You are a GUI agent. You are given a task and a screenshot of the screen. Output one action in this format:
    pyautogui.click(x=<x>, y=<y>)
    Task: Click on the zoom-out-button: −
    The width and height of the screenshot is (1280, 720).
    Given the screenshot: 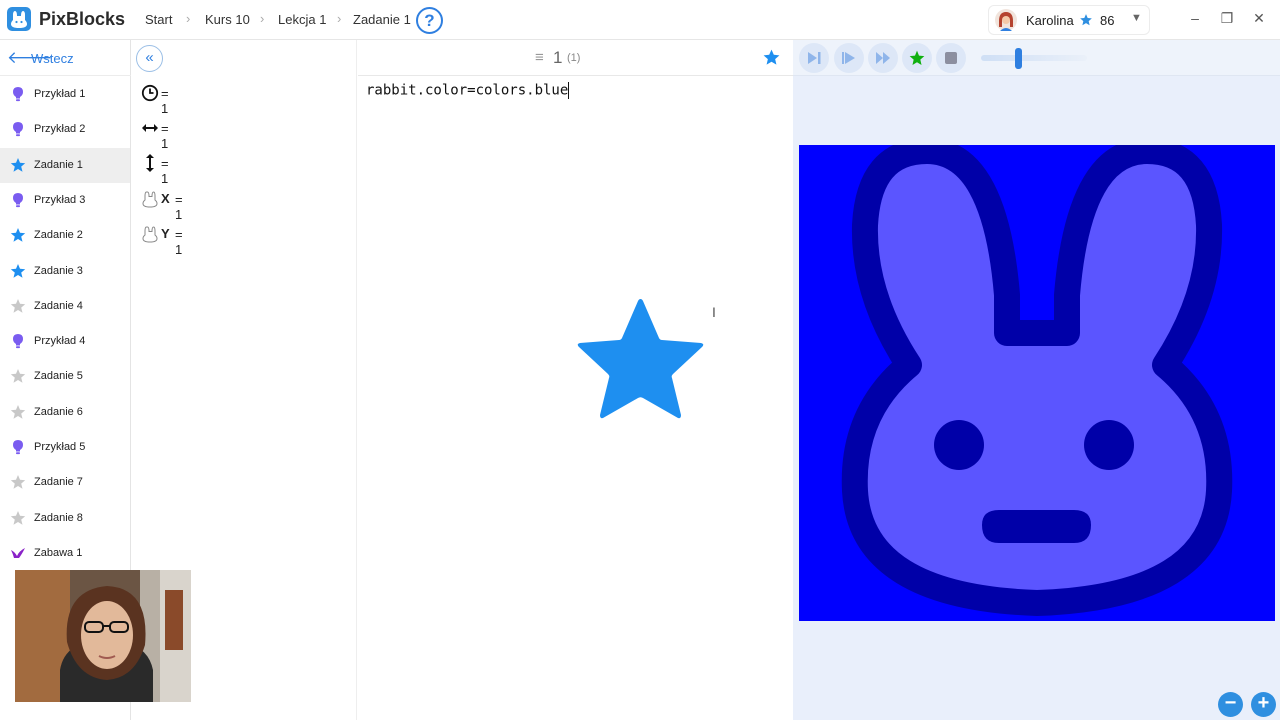 What is the action you would take?
    pyautogui.click(x=1230, y=704)
    